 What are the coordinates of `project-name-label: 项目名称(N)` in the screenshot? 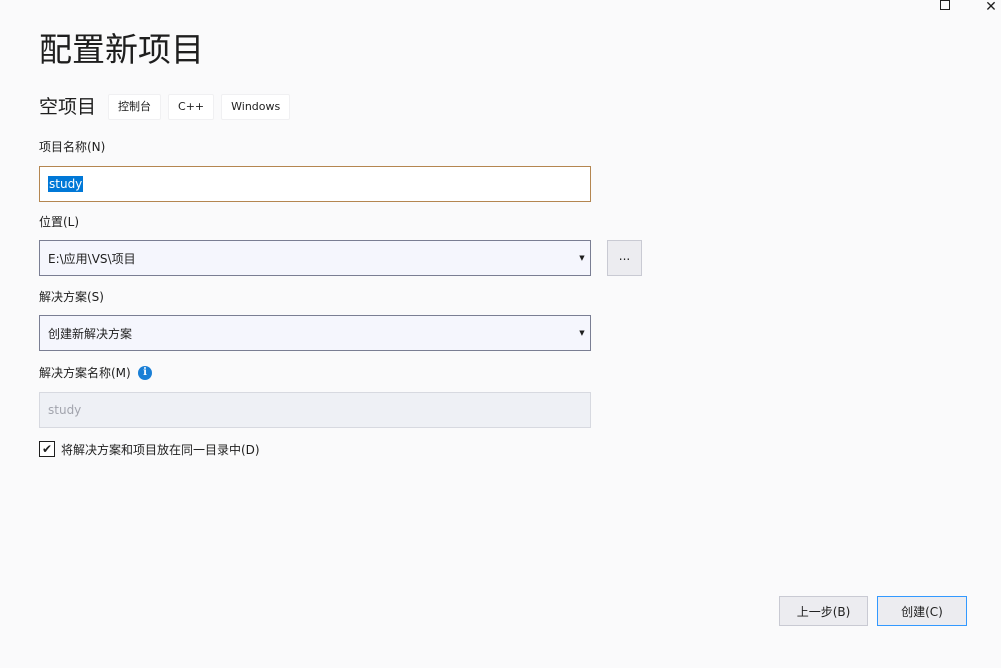 It's located at (72, 147).